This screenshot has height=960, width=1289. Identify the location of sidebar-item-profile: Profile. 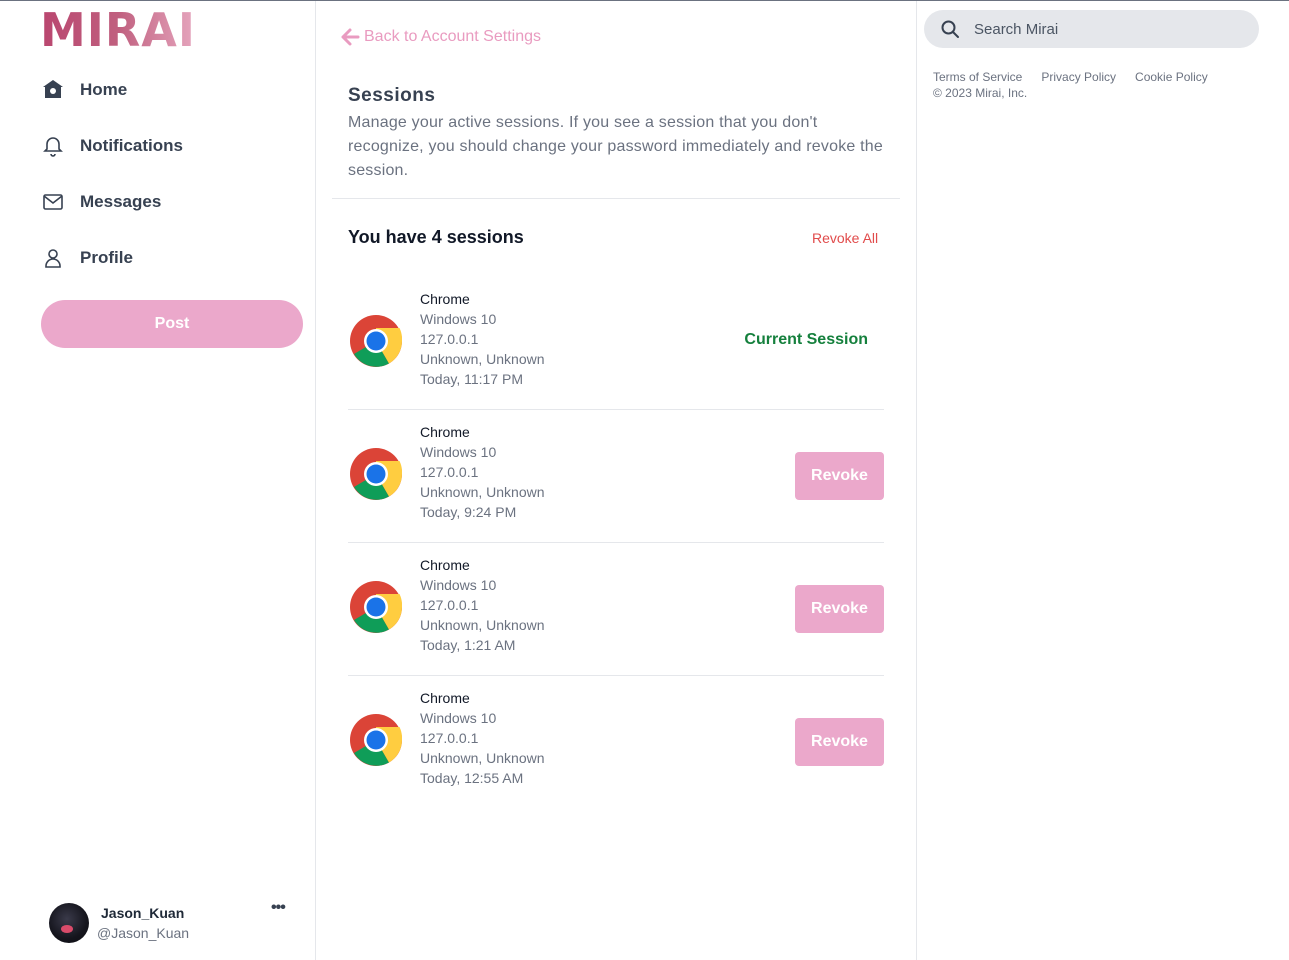
(111, 258).